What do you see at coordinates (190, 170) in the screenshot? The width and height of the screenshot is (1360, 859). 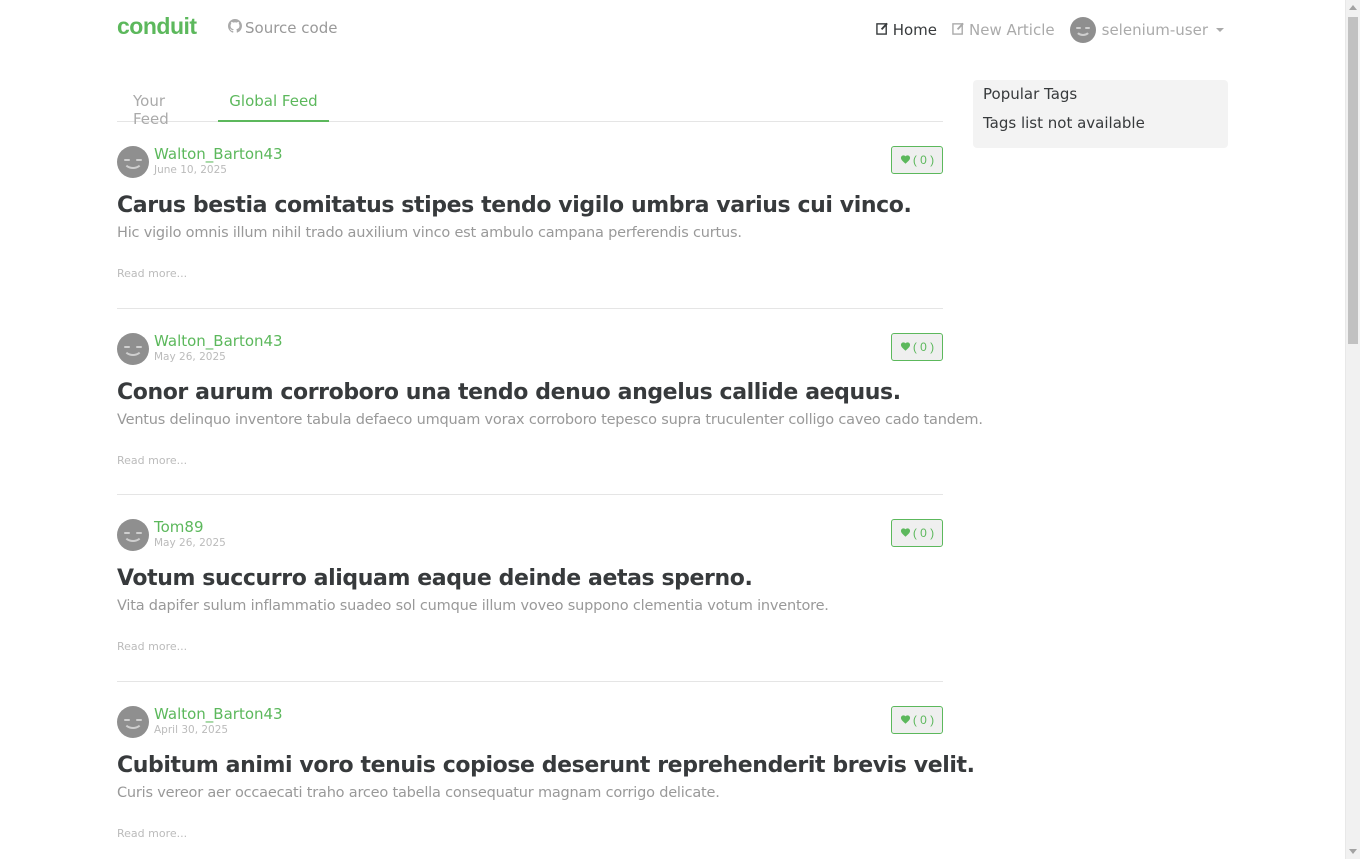 I see `article-date: June 10, 2025` at bounding box center [190, 170].